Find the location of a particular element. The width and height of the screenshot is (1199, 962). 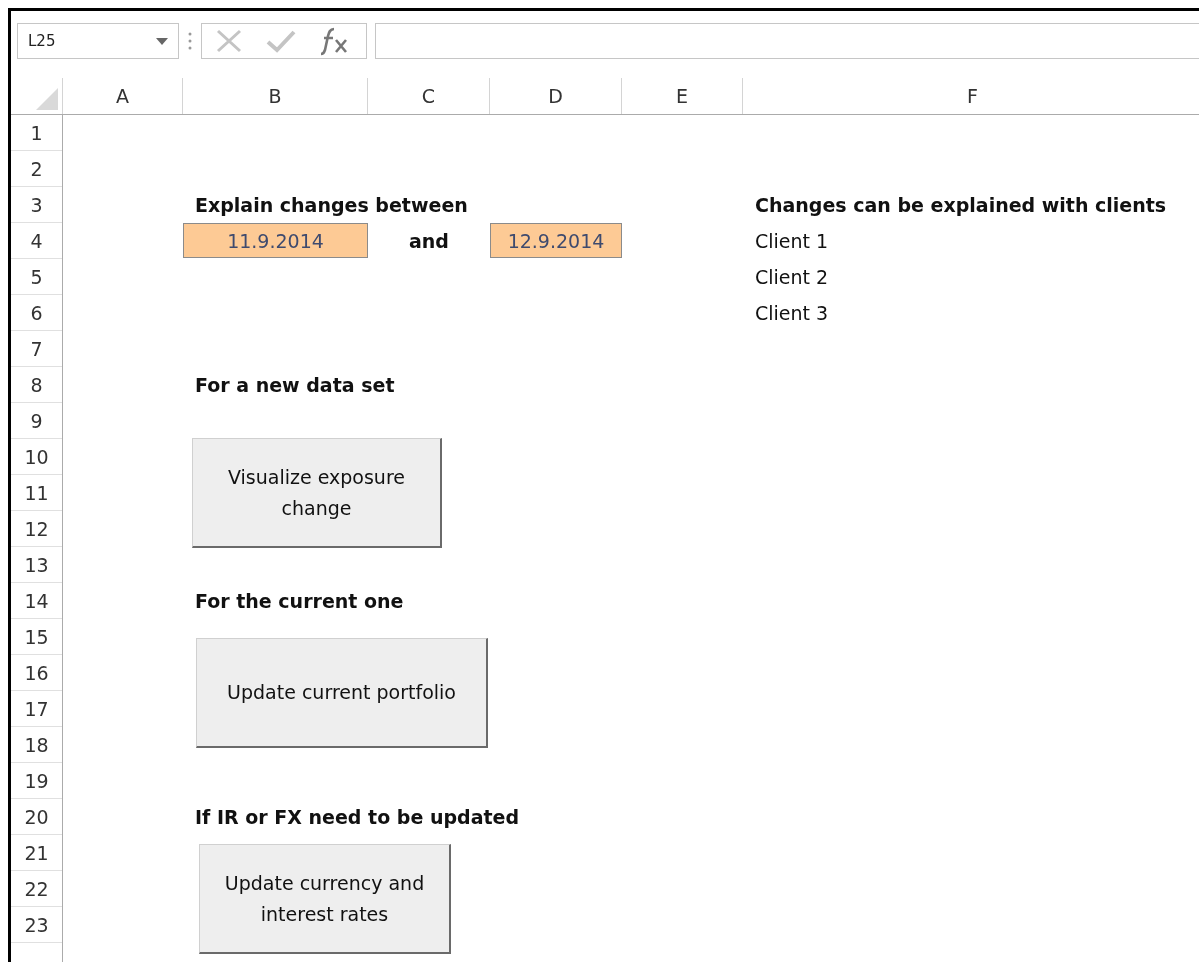

macro-button: Update current portfolio is located at coordinates (342, 693).